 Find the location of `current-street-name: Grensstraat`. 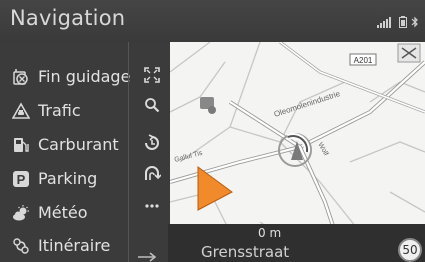

current-street-name: Grensstraat is located at coordinates (245, 252).